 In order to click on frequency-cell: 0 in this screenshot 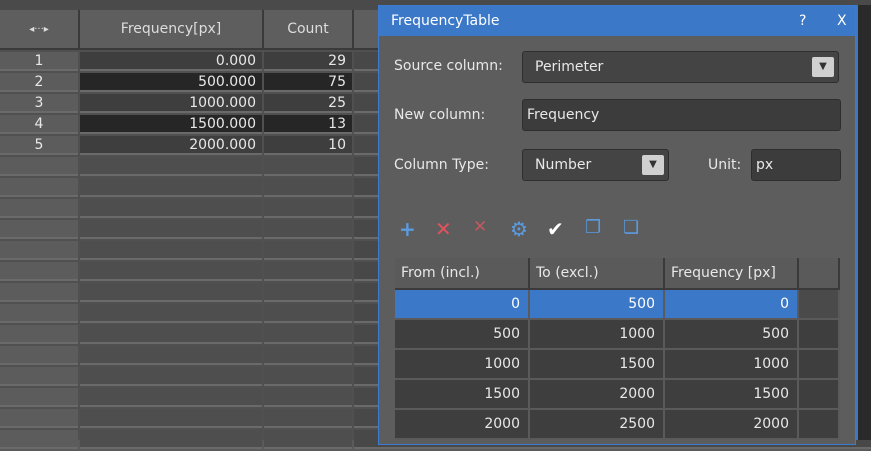, I will do `click(732, 305)`.